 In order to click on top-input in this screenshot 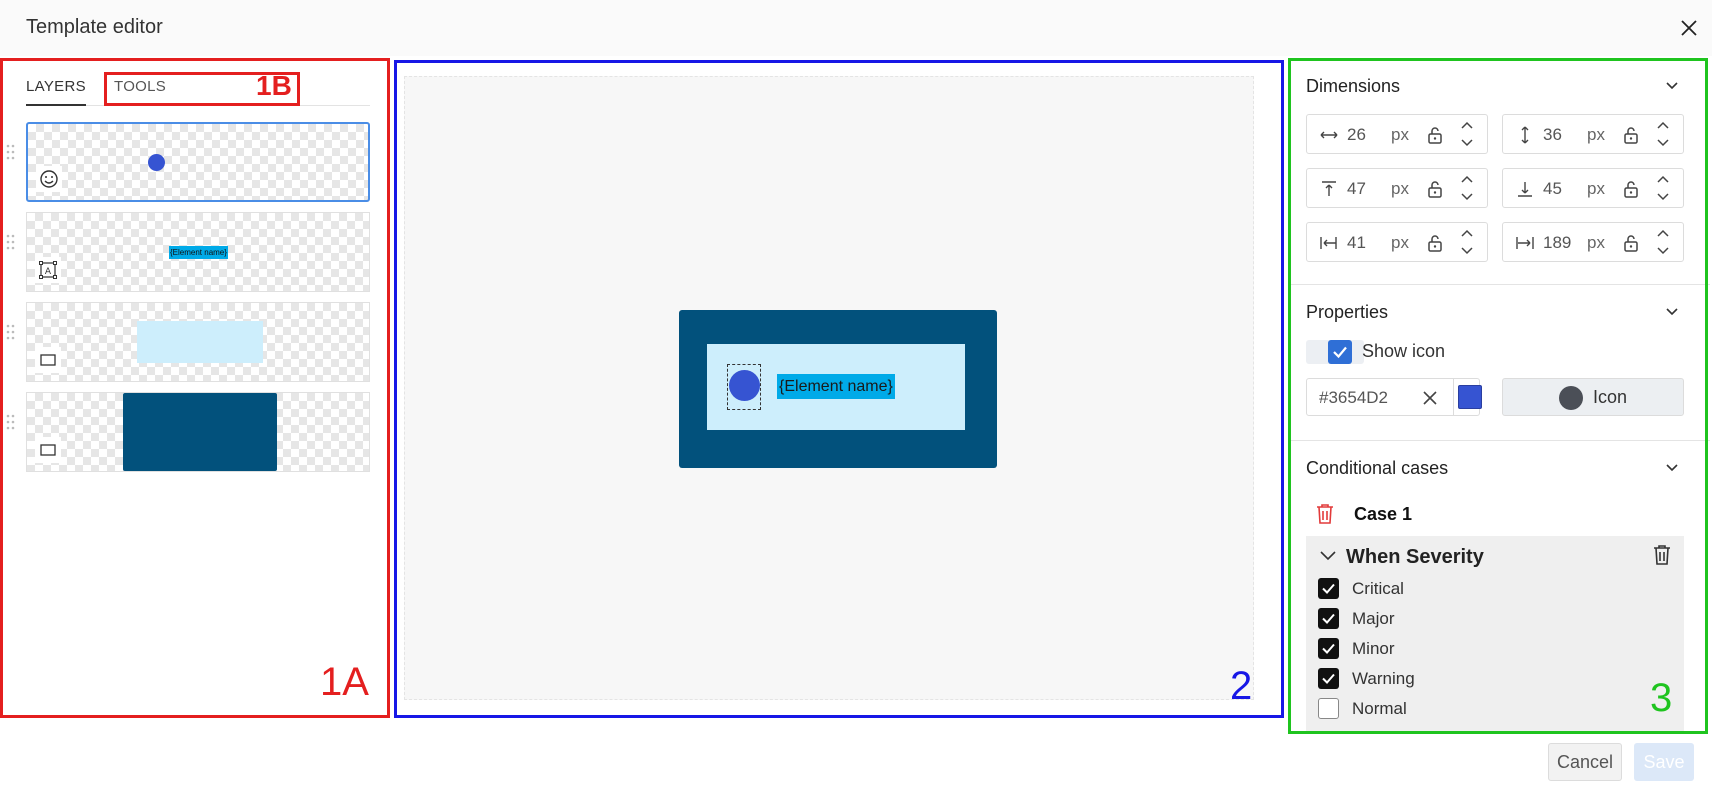, I will do `click(1369, 189)`.